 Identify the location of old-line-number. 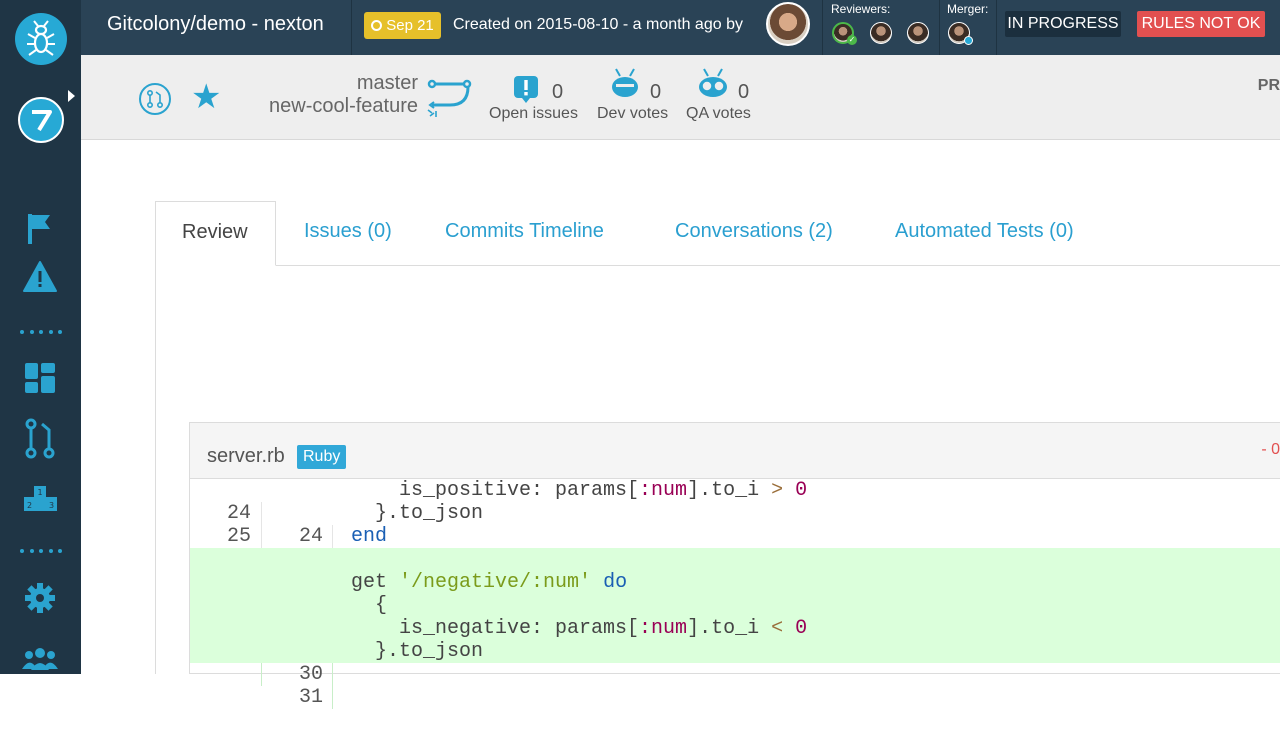
(226, 674).